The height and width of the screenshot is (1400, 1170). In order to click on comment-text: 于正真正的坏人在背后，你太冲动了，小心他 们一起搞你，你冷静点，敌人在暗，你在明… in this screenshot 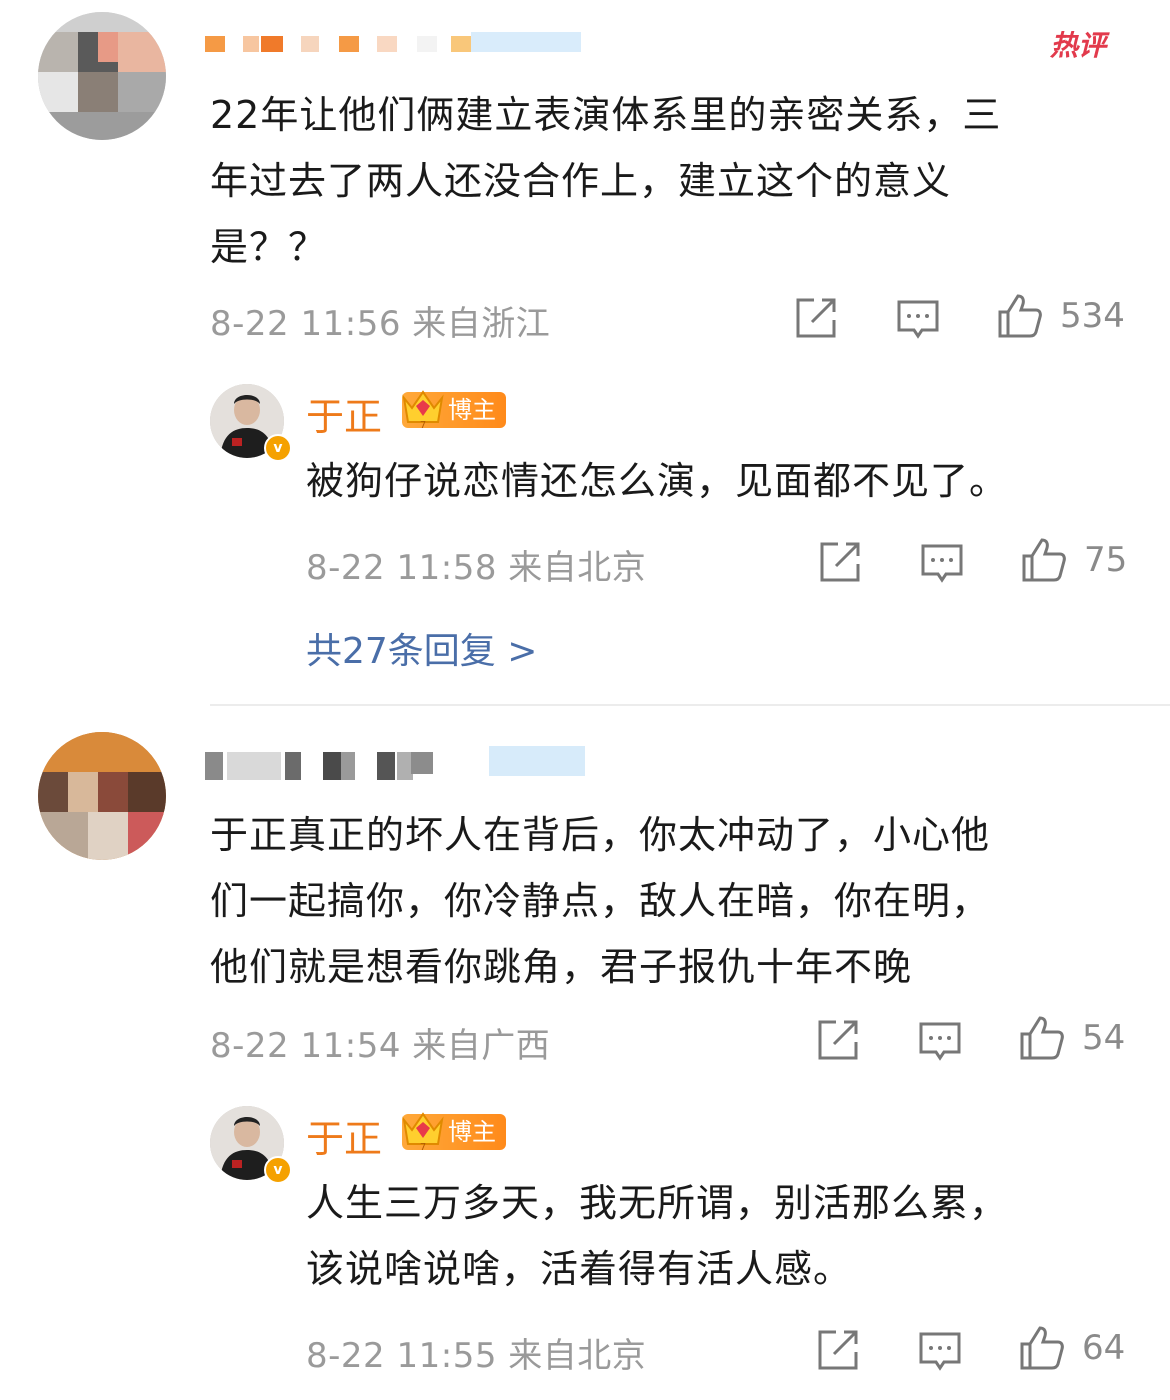, I will do `click(680, 901)`.